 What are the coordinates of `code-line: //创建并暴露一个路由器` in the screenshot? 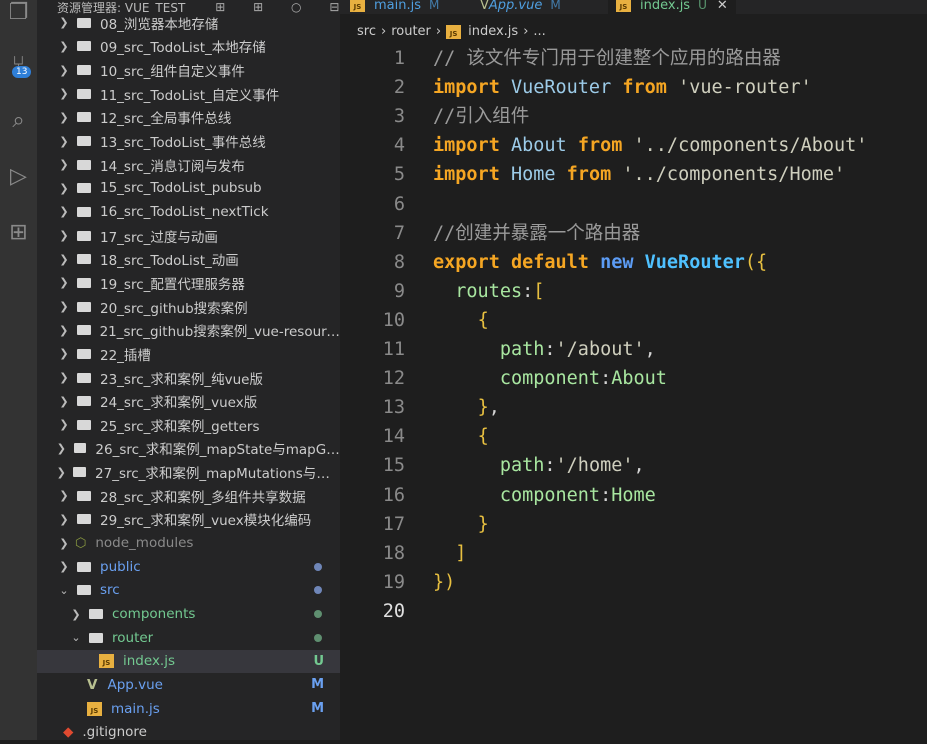 It's located at (536, 233).